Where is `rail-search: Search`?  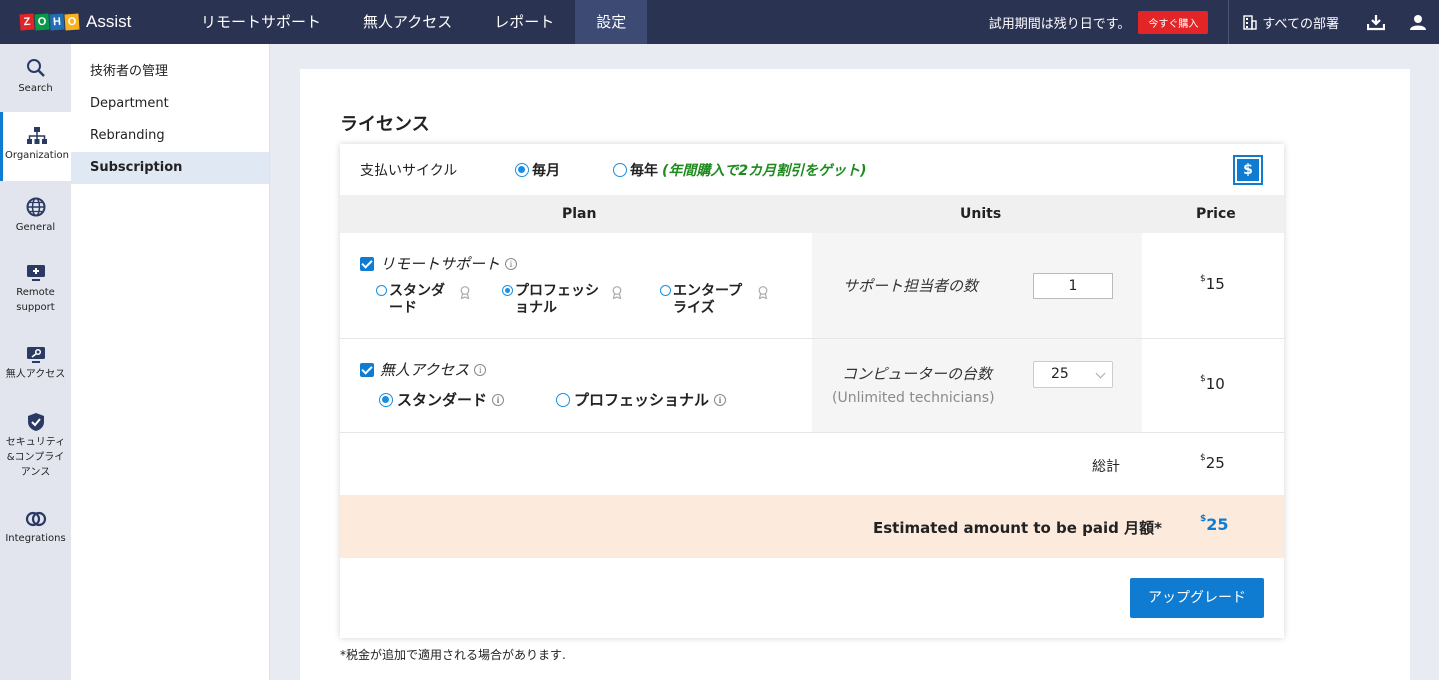 rail-search: Search is located at coordinates (35, 77).